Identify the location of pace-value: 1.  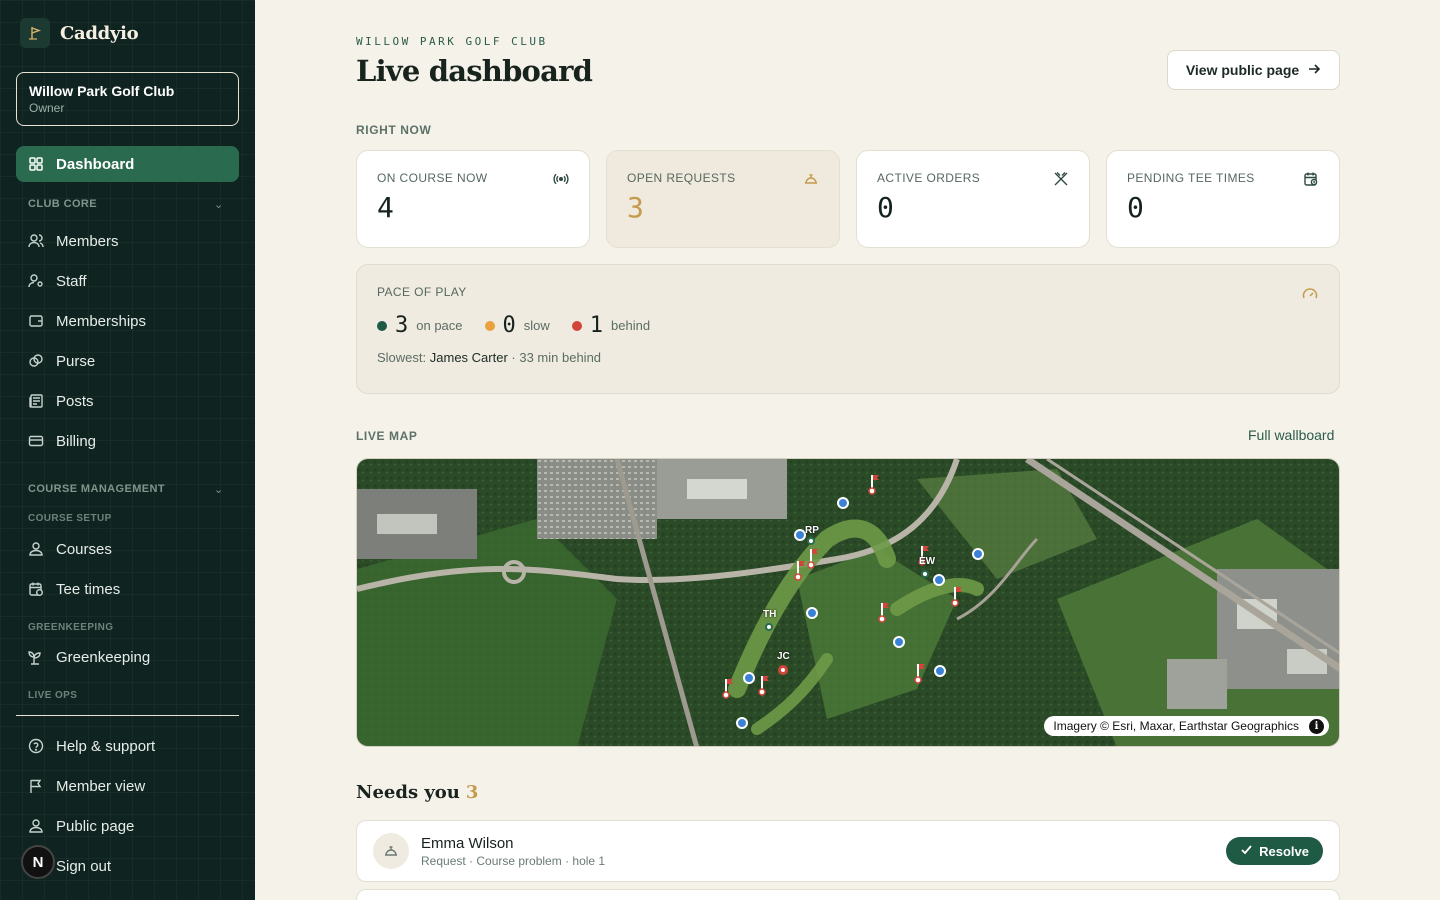
(596, 325).